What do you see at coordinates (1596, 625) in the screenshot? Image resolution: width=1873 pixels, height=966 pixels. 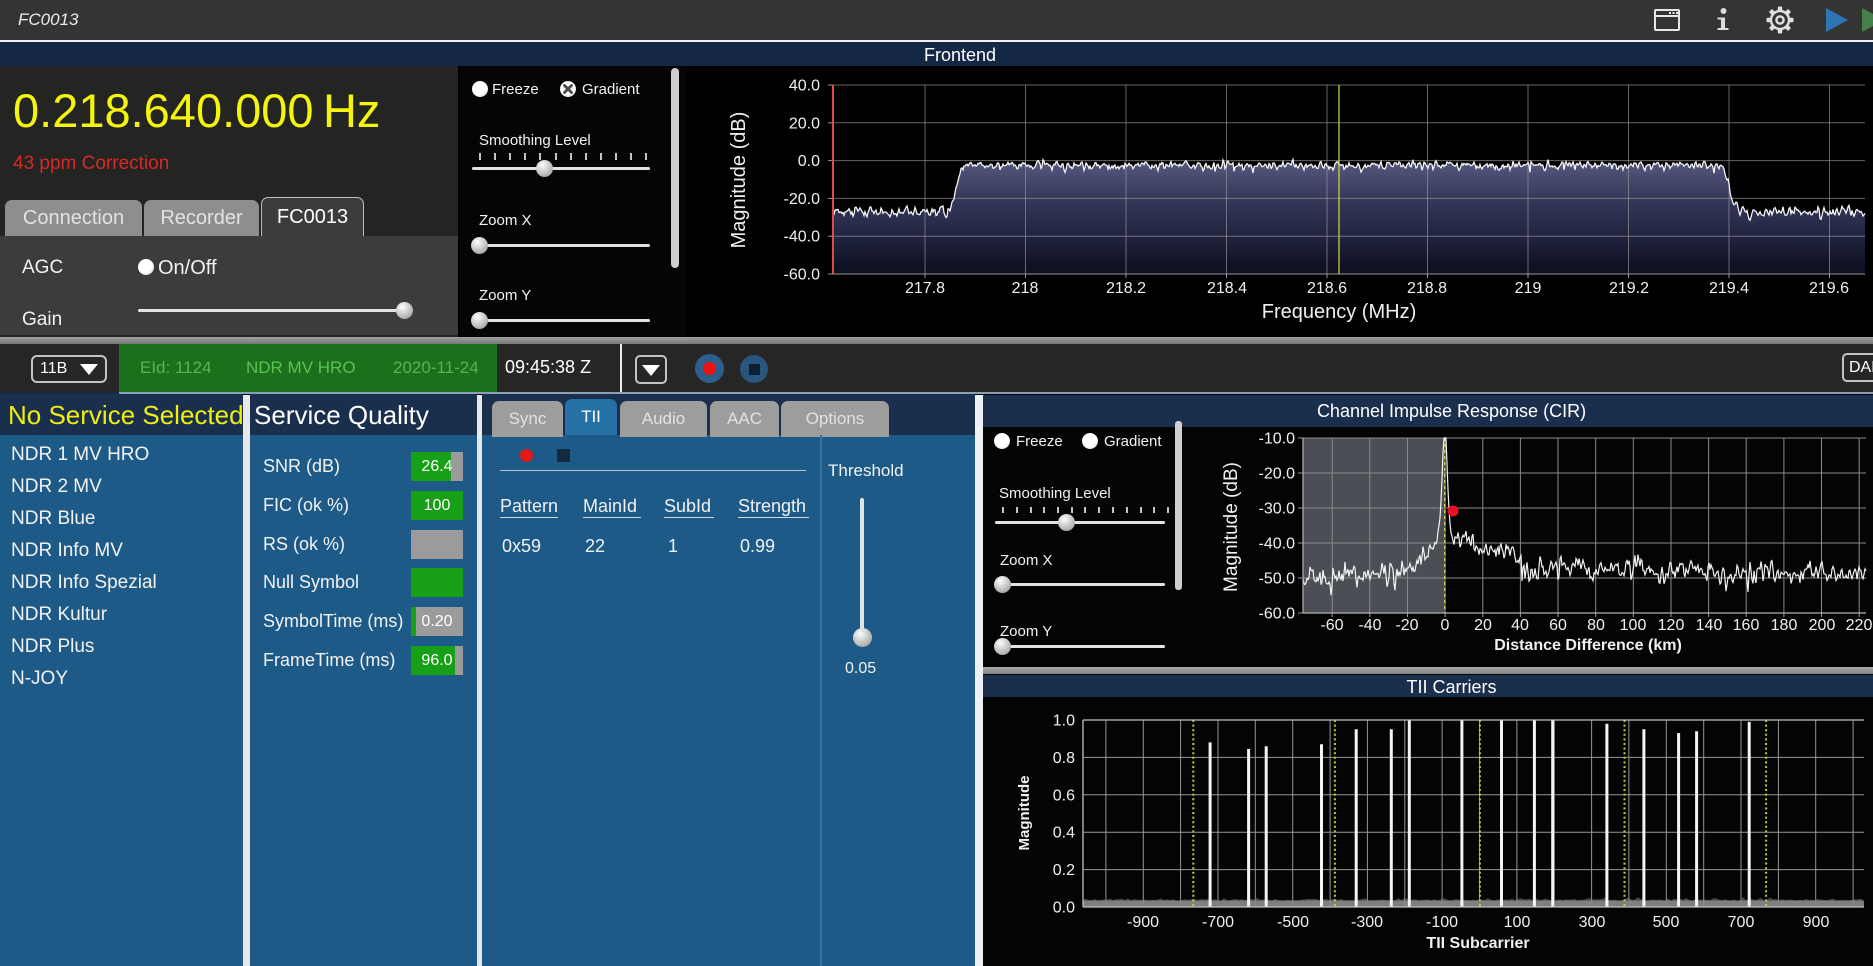 I see `svg-text: 80` at bounding box center [1596, 625].